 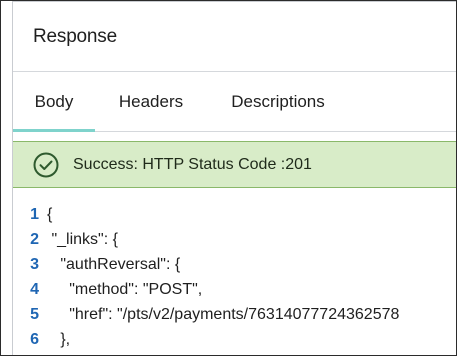 I want to click on code-line: 6 },, so click(x=234, y=339).